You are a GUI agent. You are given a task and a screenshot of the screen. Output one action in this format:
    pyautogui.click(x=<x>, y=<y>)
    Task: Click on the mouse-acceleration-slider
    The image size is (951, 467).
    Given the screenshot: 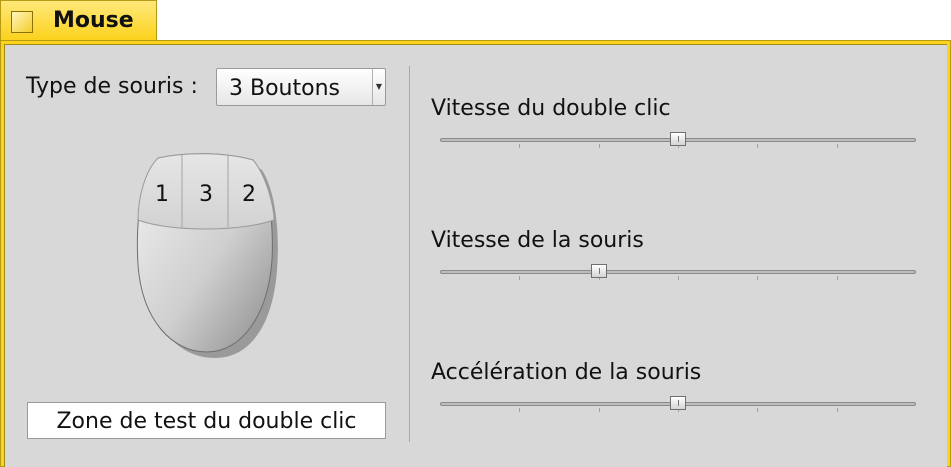 What is the action you would take?
    pyautogui.click(x=678, y=406)
    